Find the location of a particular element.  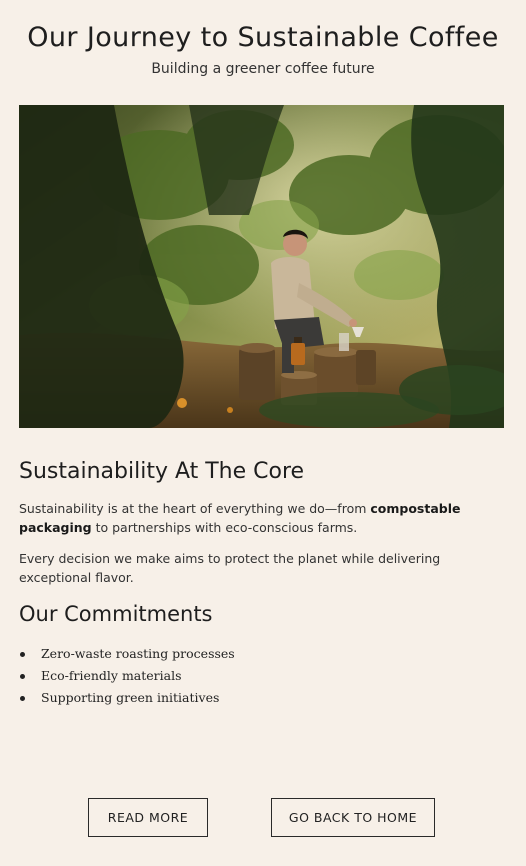

list-item: Eco-friendly materials is located at coordinates (127, 677).